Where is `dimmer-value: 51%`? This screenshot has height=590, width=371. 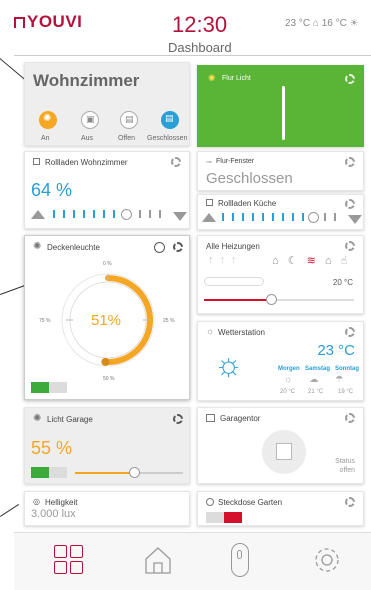 dimmer-value: 51% is located at coordinates (106, 320).